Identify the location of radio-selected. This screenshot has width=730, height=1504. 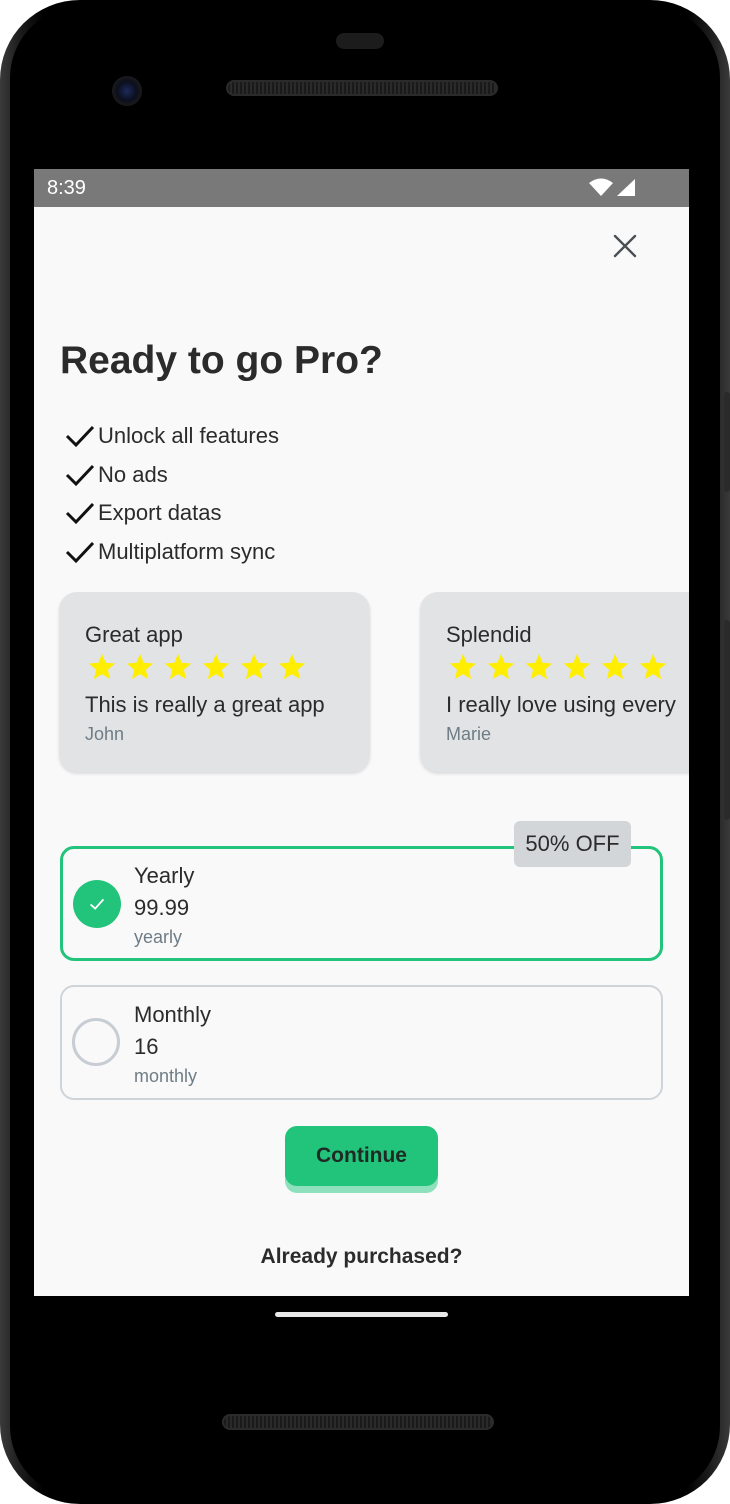
(97, 904).